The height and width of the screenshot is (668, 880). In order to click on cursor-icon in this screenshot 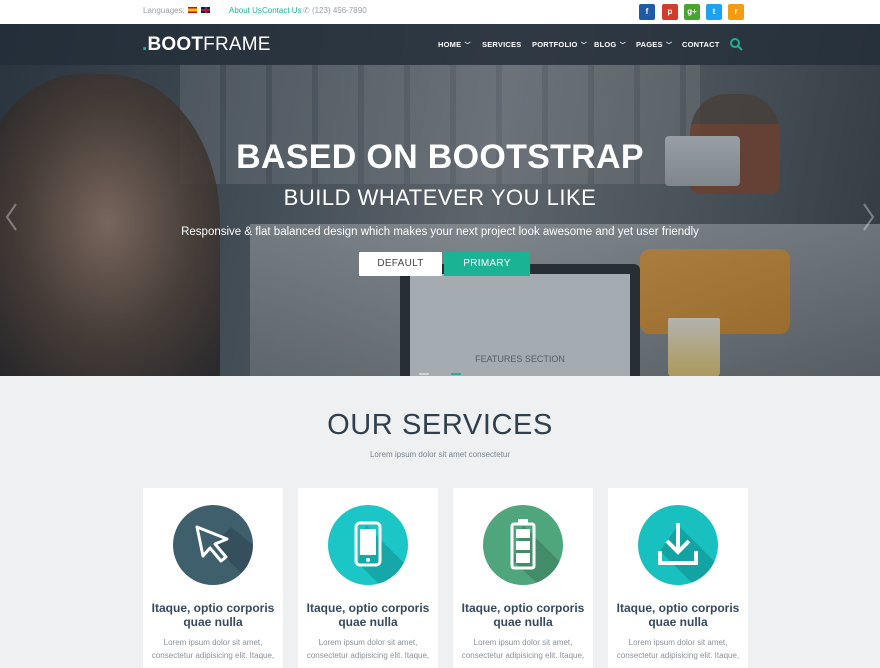, I will do `click(224, 555)`.